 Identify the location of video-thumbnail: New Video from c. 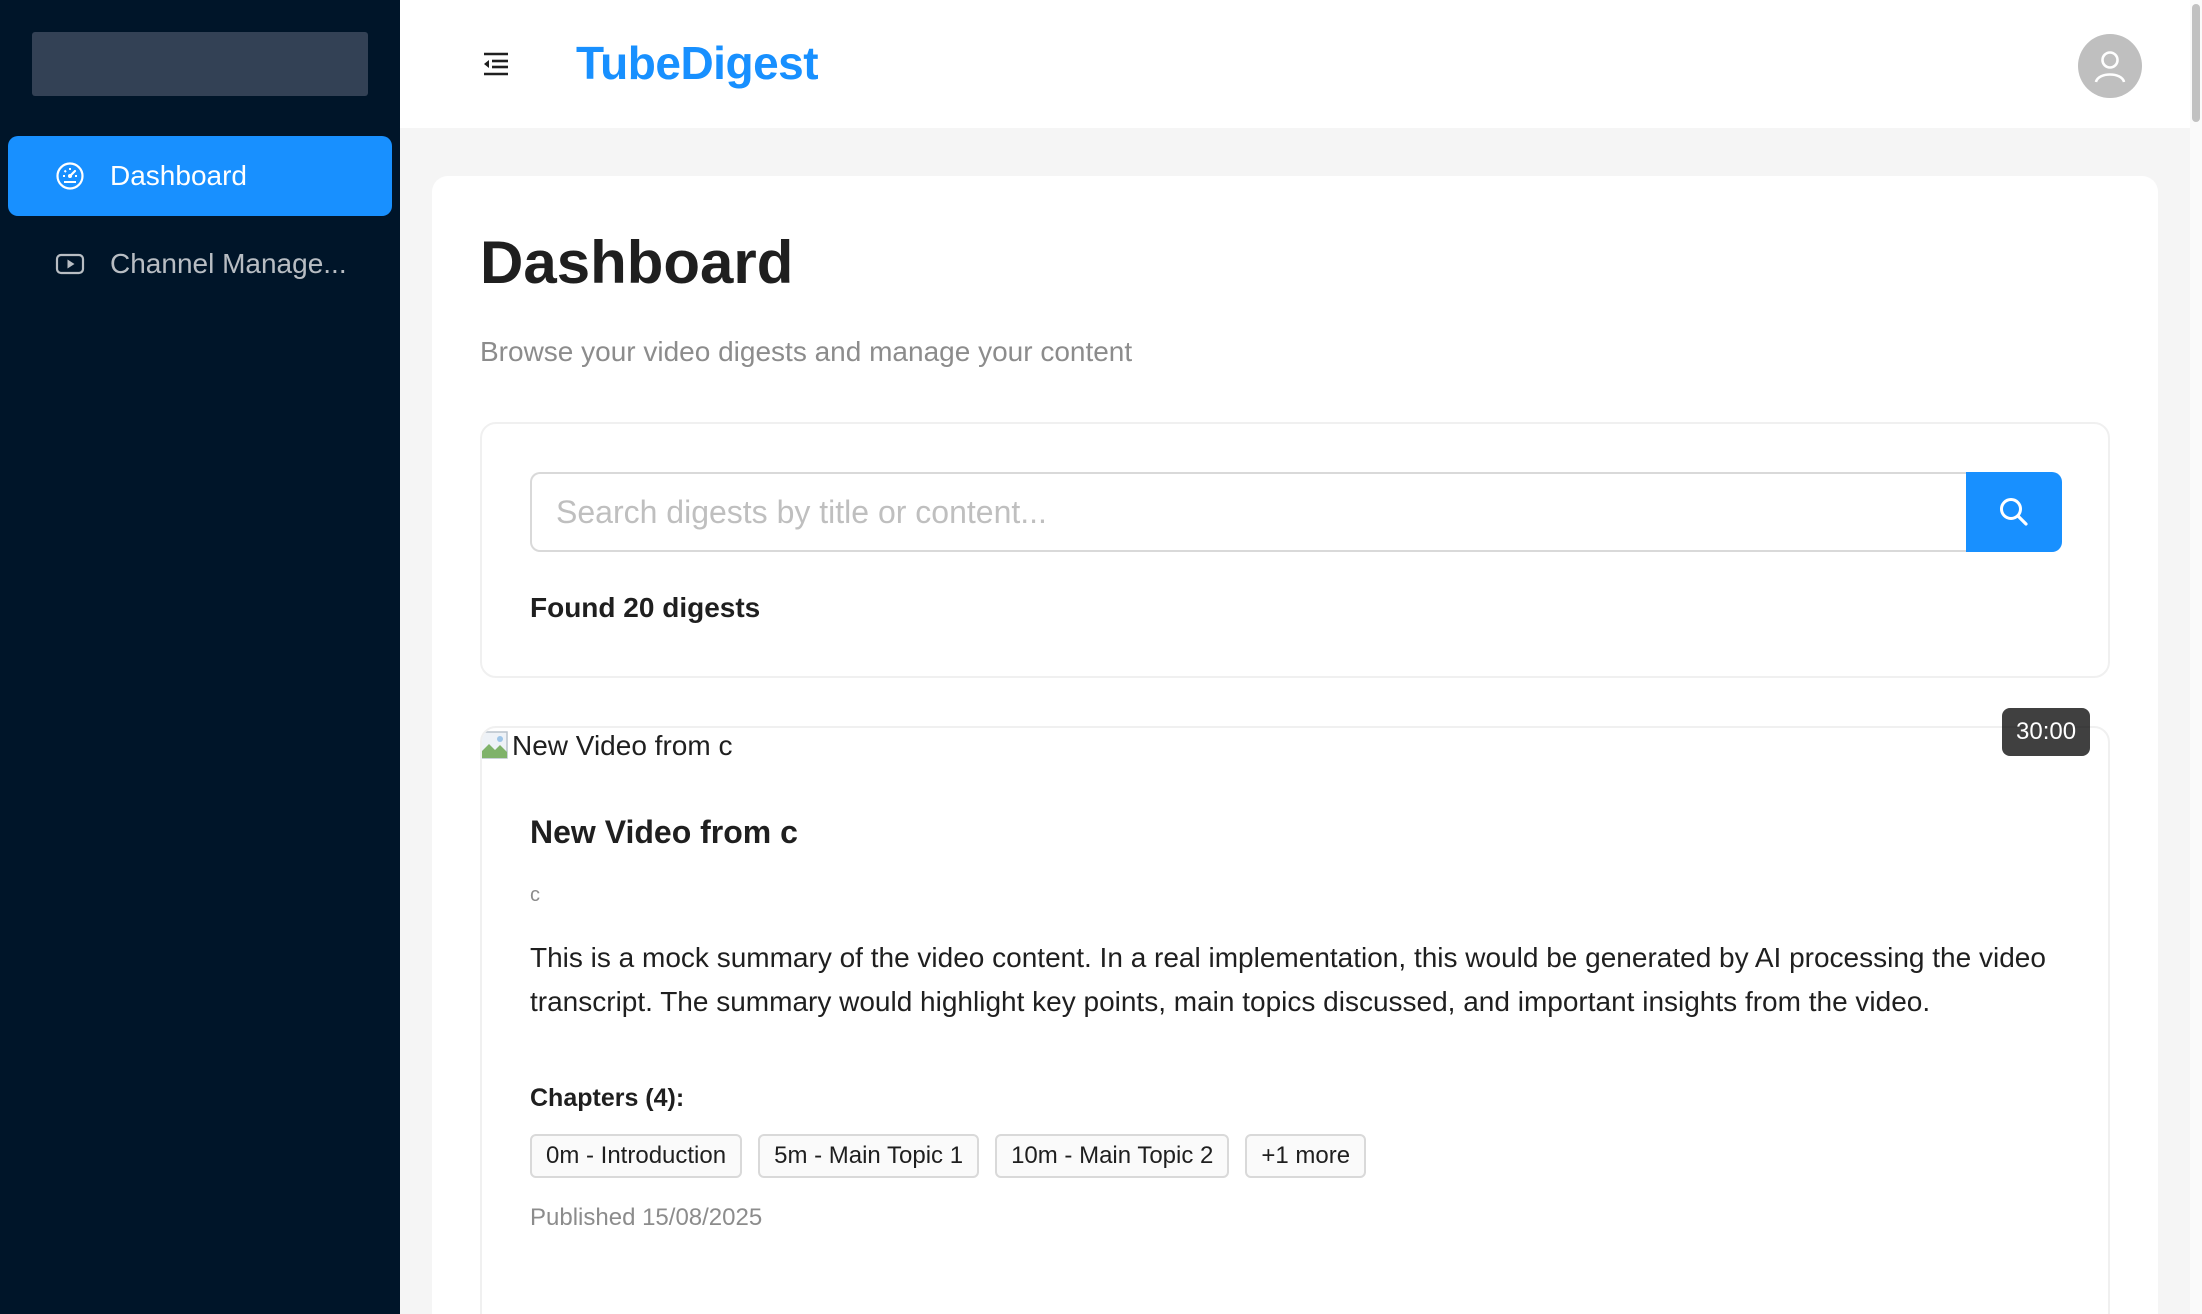
(607, 746).